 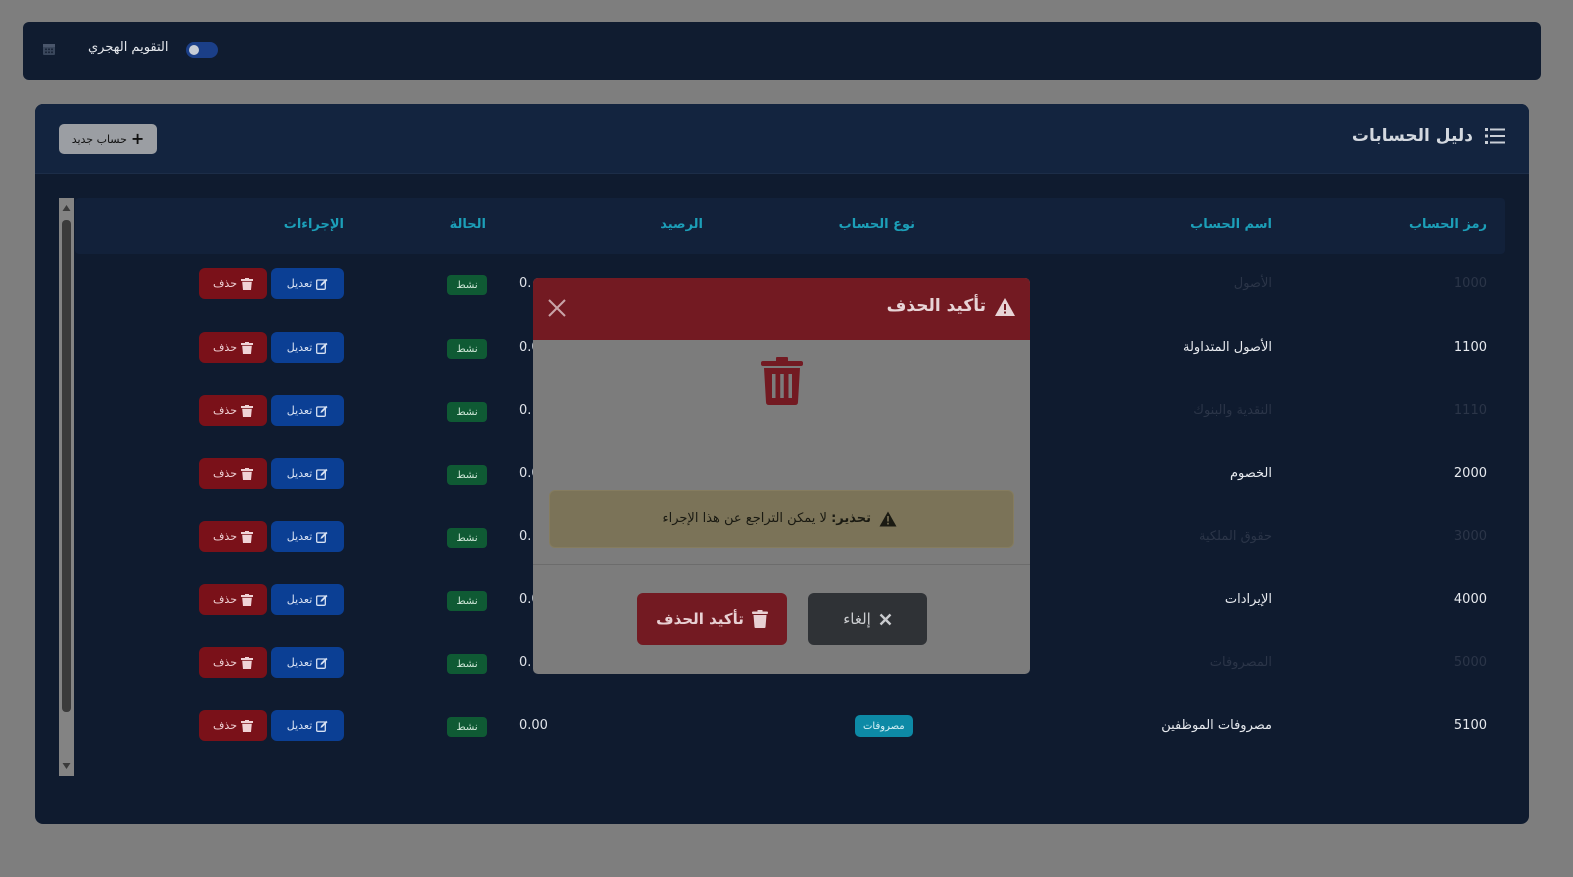 I want to click on account-name: النقدية والبنوك, so click(x=1232, y=410).